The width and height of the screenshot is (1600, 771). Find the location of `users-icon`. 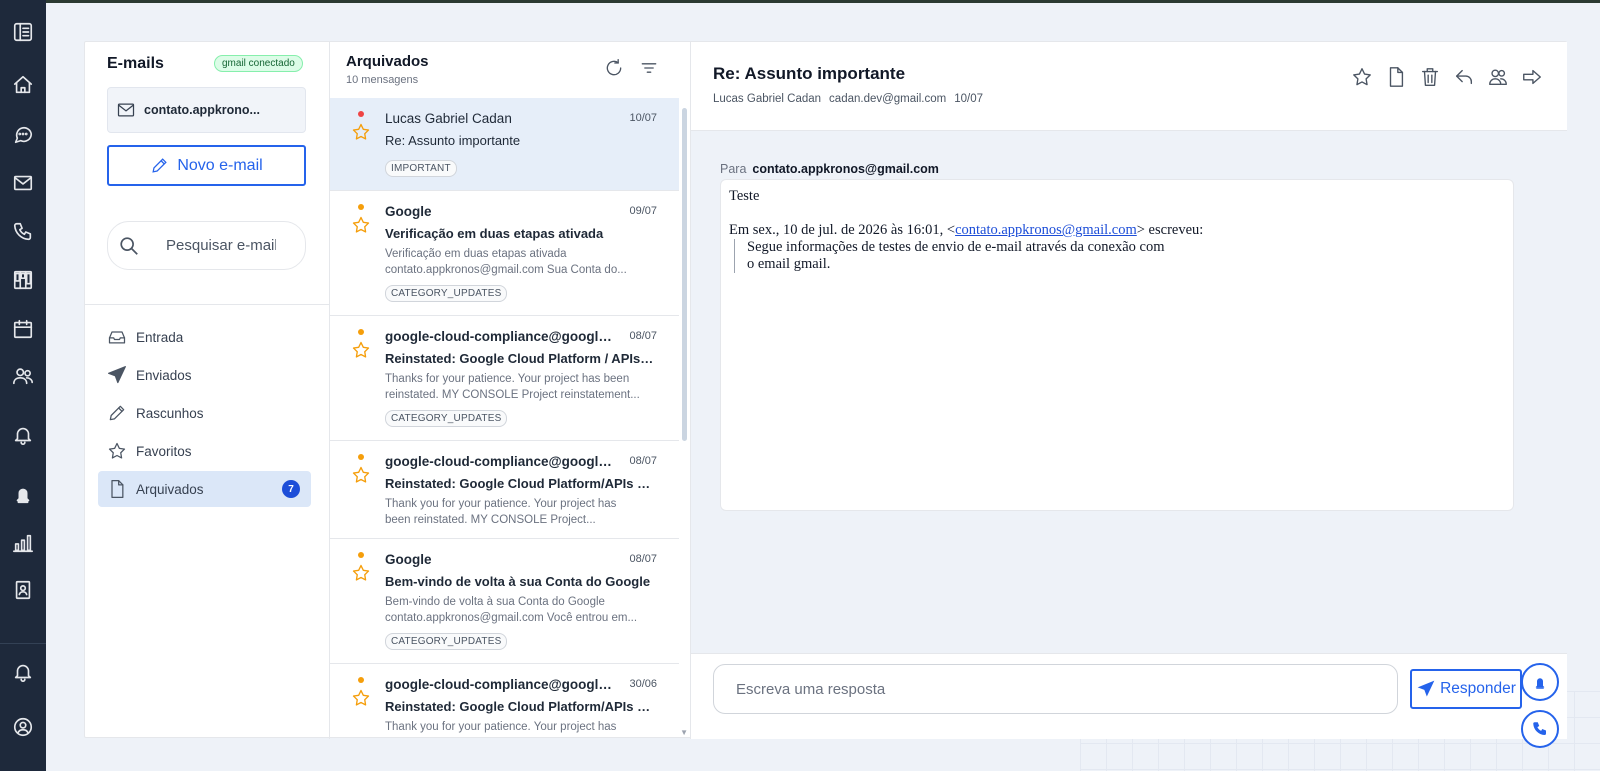

users-icon is located at coordinates (23, 376).